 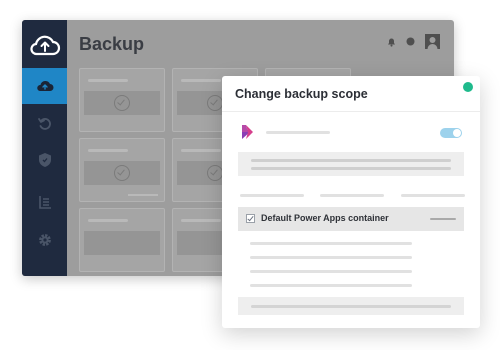 I want to click on container-checkbox, so click(x=250, y=218).